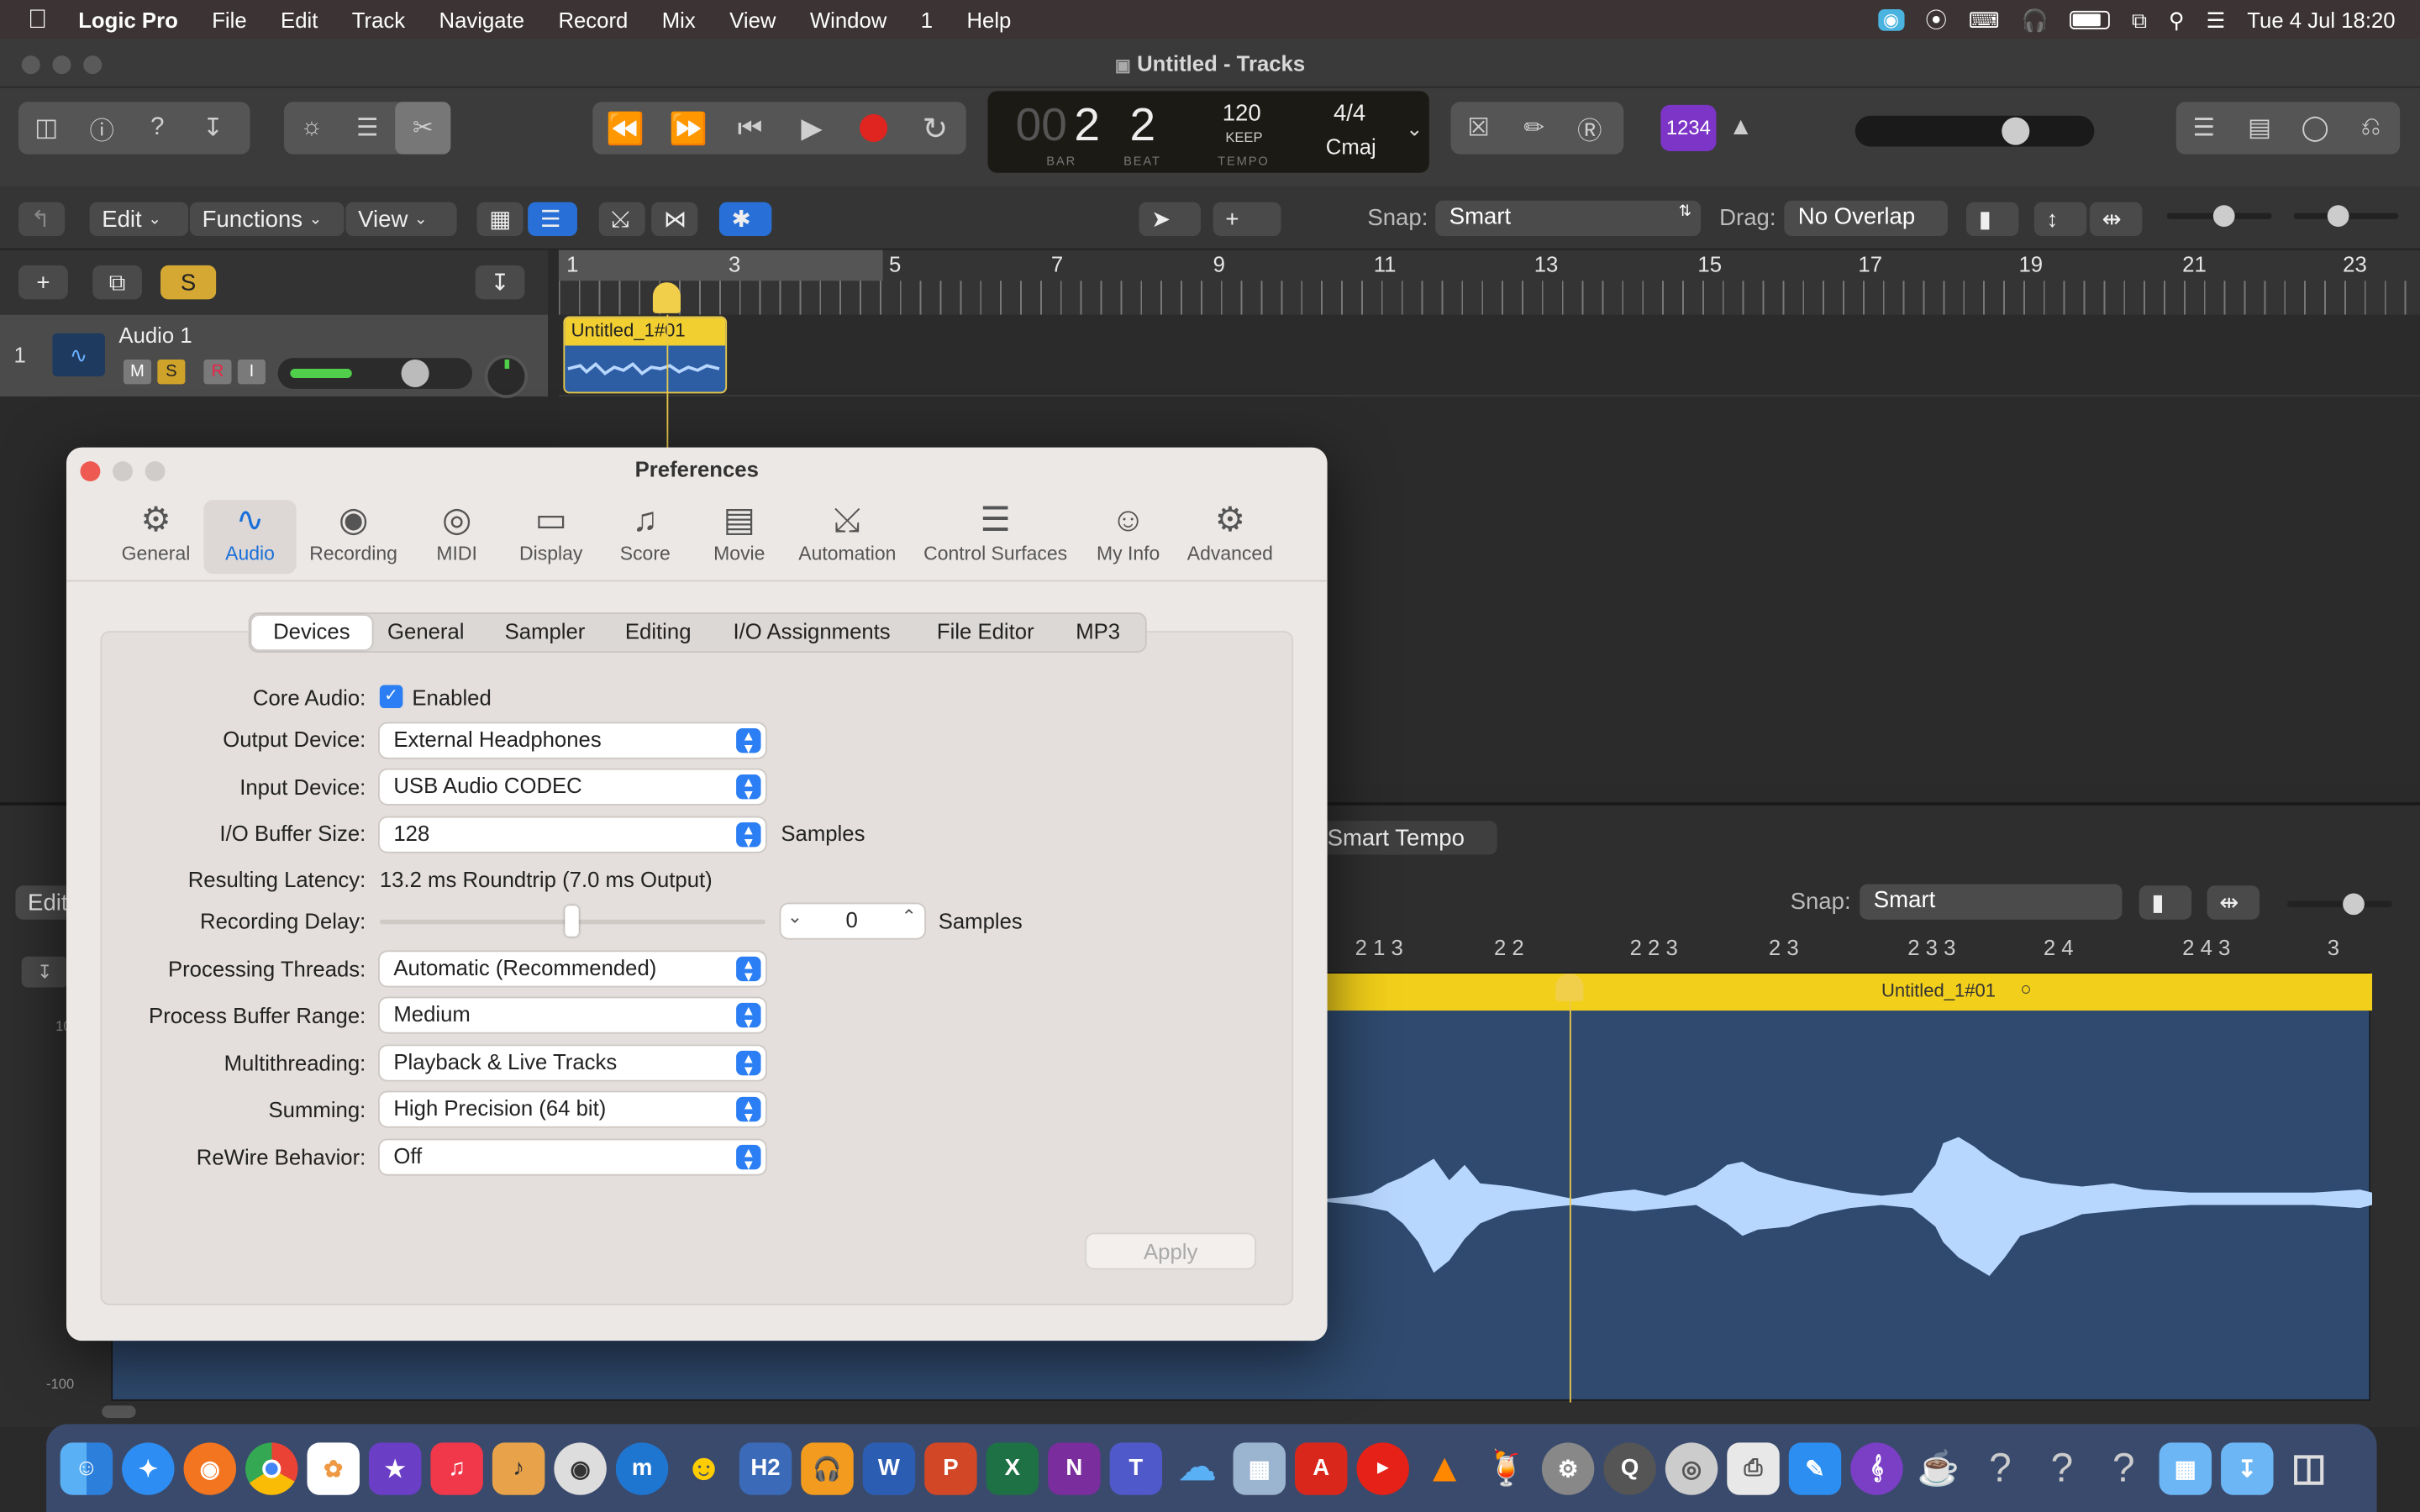 This screenshot has height=1512, width=2420. Describe the element at coordinates (426, 631) in the screenshot. I see `subtab-general: General` at that location.